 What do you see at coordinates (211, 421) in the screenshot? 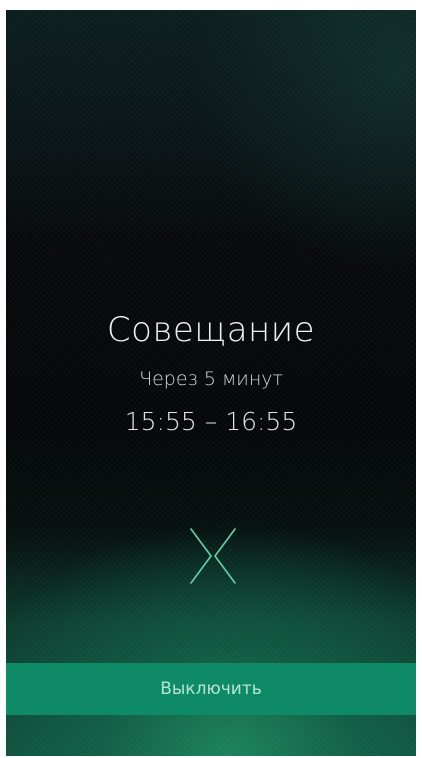
I see `event-time-range: 15:55 – 16:55` at bounding box center [211, 421].